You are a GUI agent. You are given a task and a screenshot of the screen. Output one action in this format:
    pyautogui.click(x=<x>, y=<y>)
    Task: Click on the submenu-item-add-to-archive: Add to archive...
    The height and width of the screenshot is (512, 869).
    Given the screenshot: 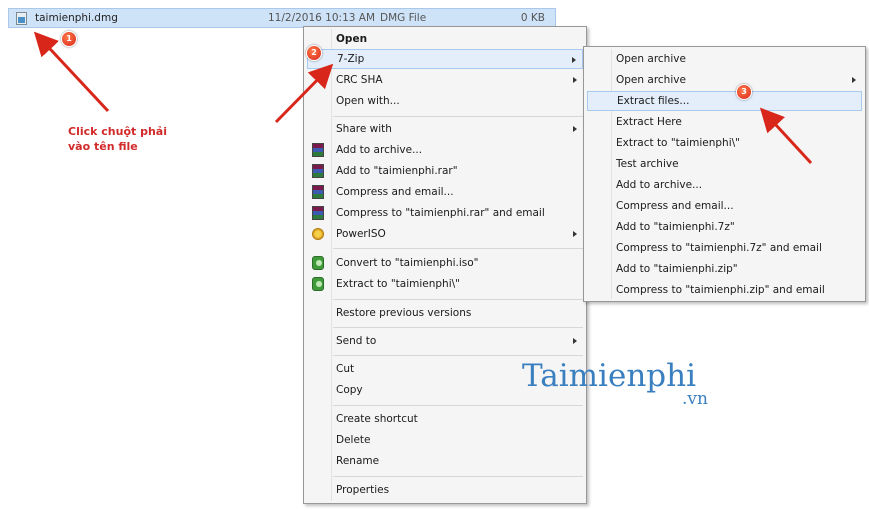 What is the action you would take?
    pyautogui.click(x=724, y=185)
    